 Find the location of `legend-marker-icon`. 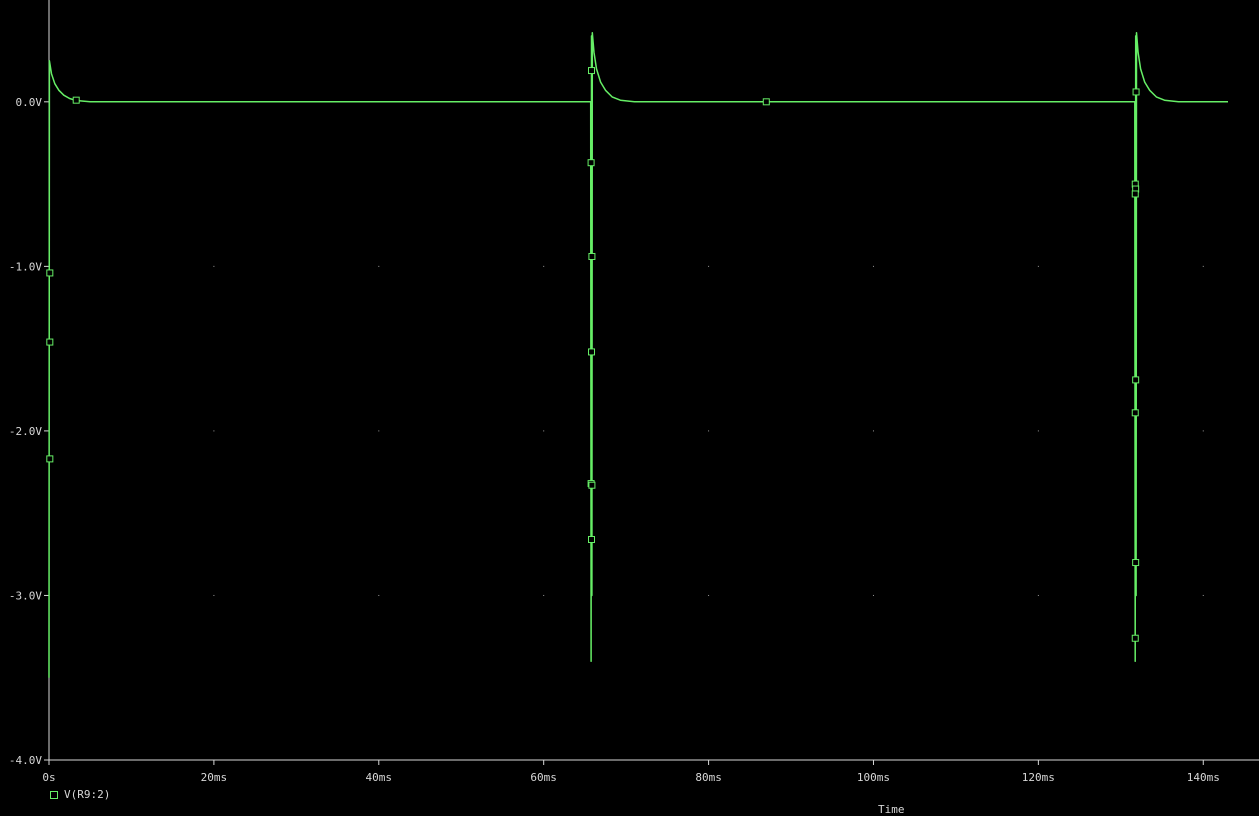

legend-marker-icon is located at coordinates (54, 794).